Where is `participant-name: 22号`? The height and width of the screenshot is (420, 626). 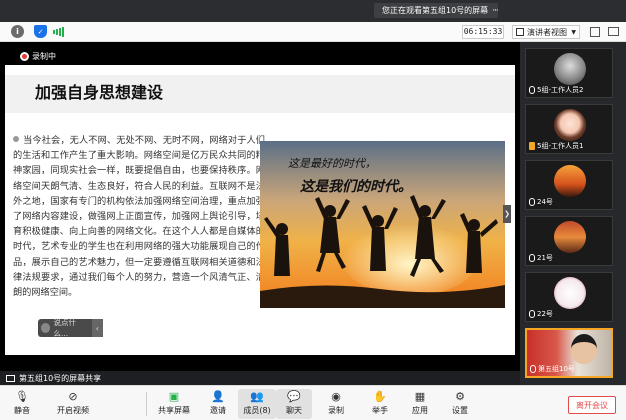 participant-name: 22号 is located at coordinates (545, 314).